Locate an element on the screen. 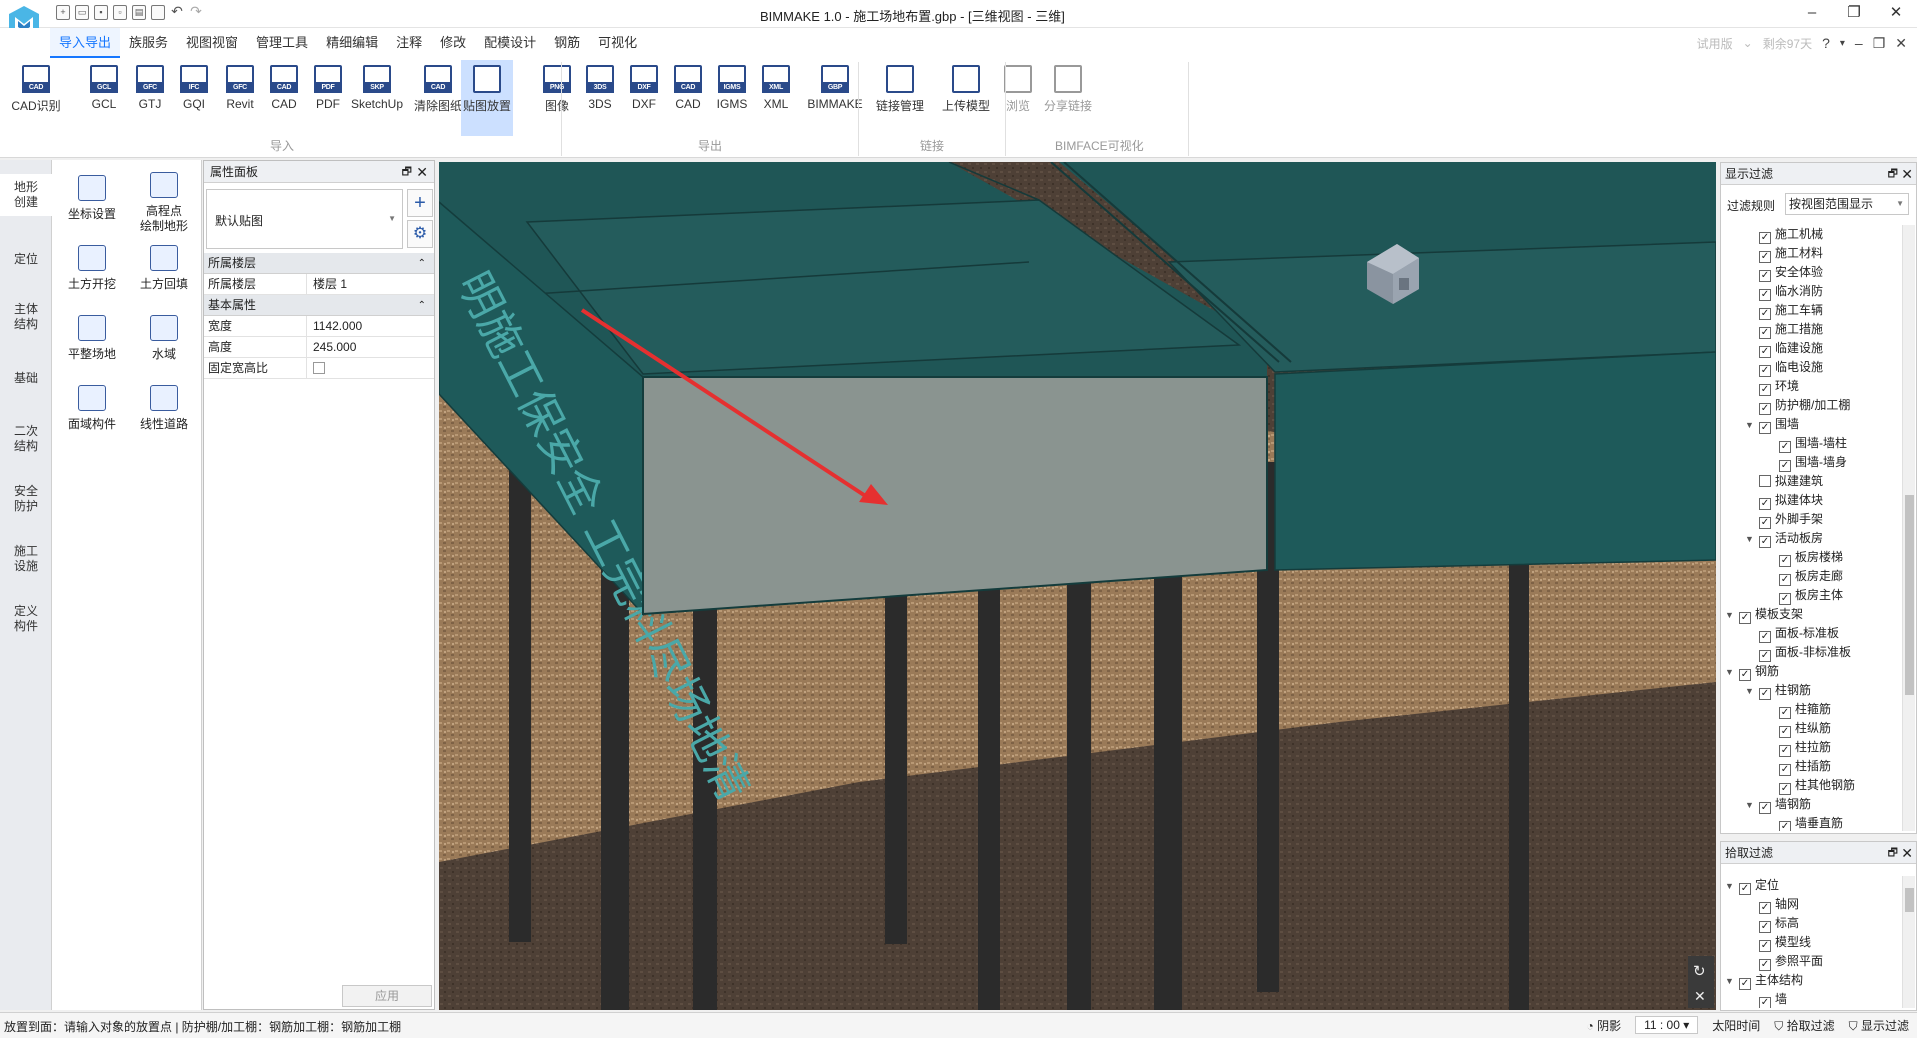 Image resolution: width=1917 pixels, height=1038 pixels. tree-item: ▼ ✓ 墙钢筋 is located at coordinates (1778, 804).